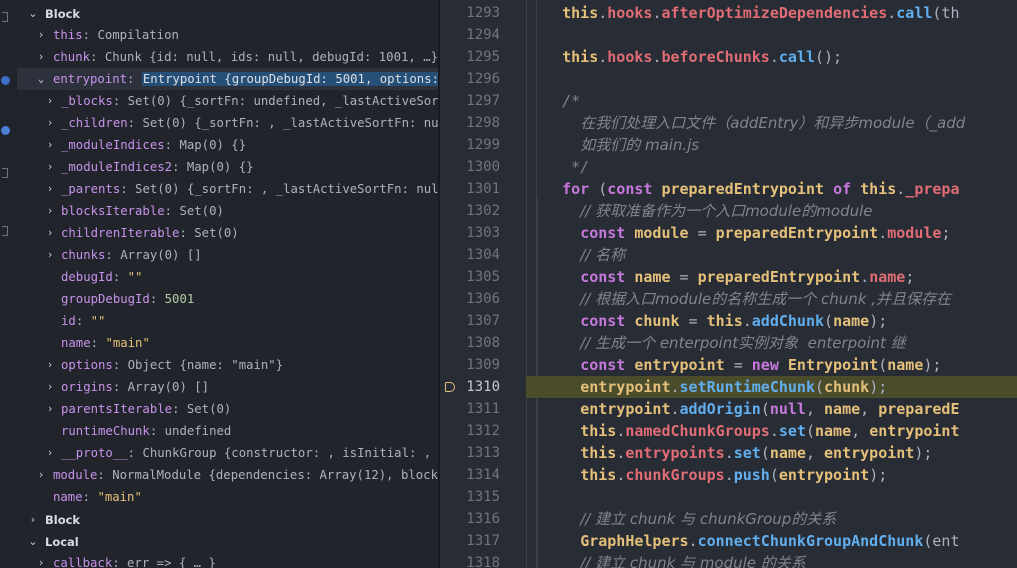 This screenshot has width=1017, height=568. I want to click on var-value: "main", so click(127, 343).